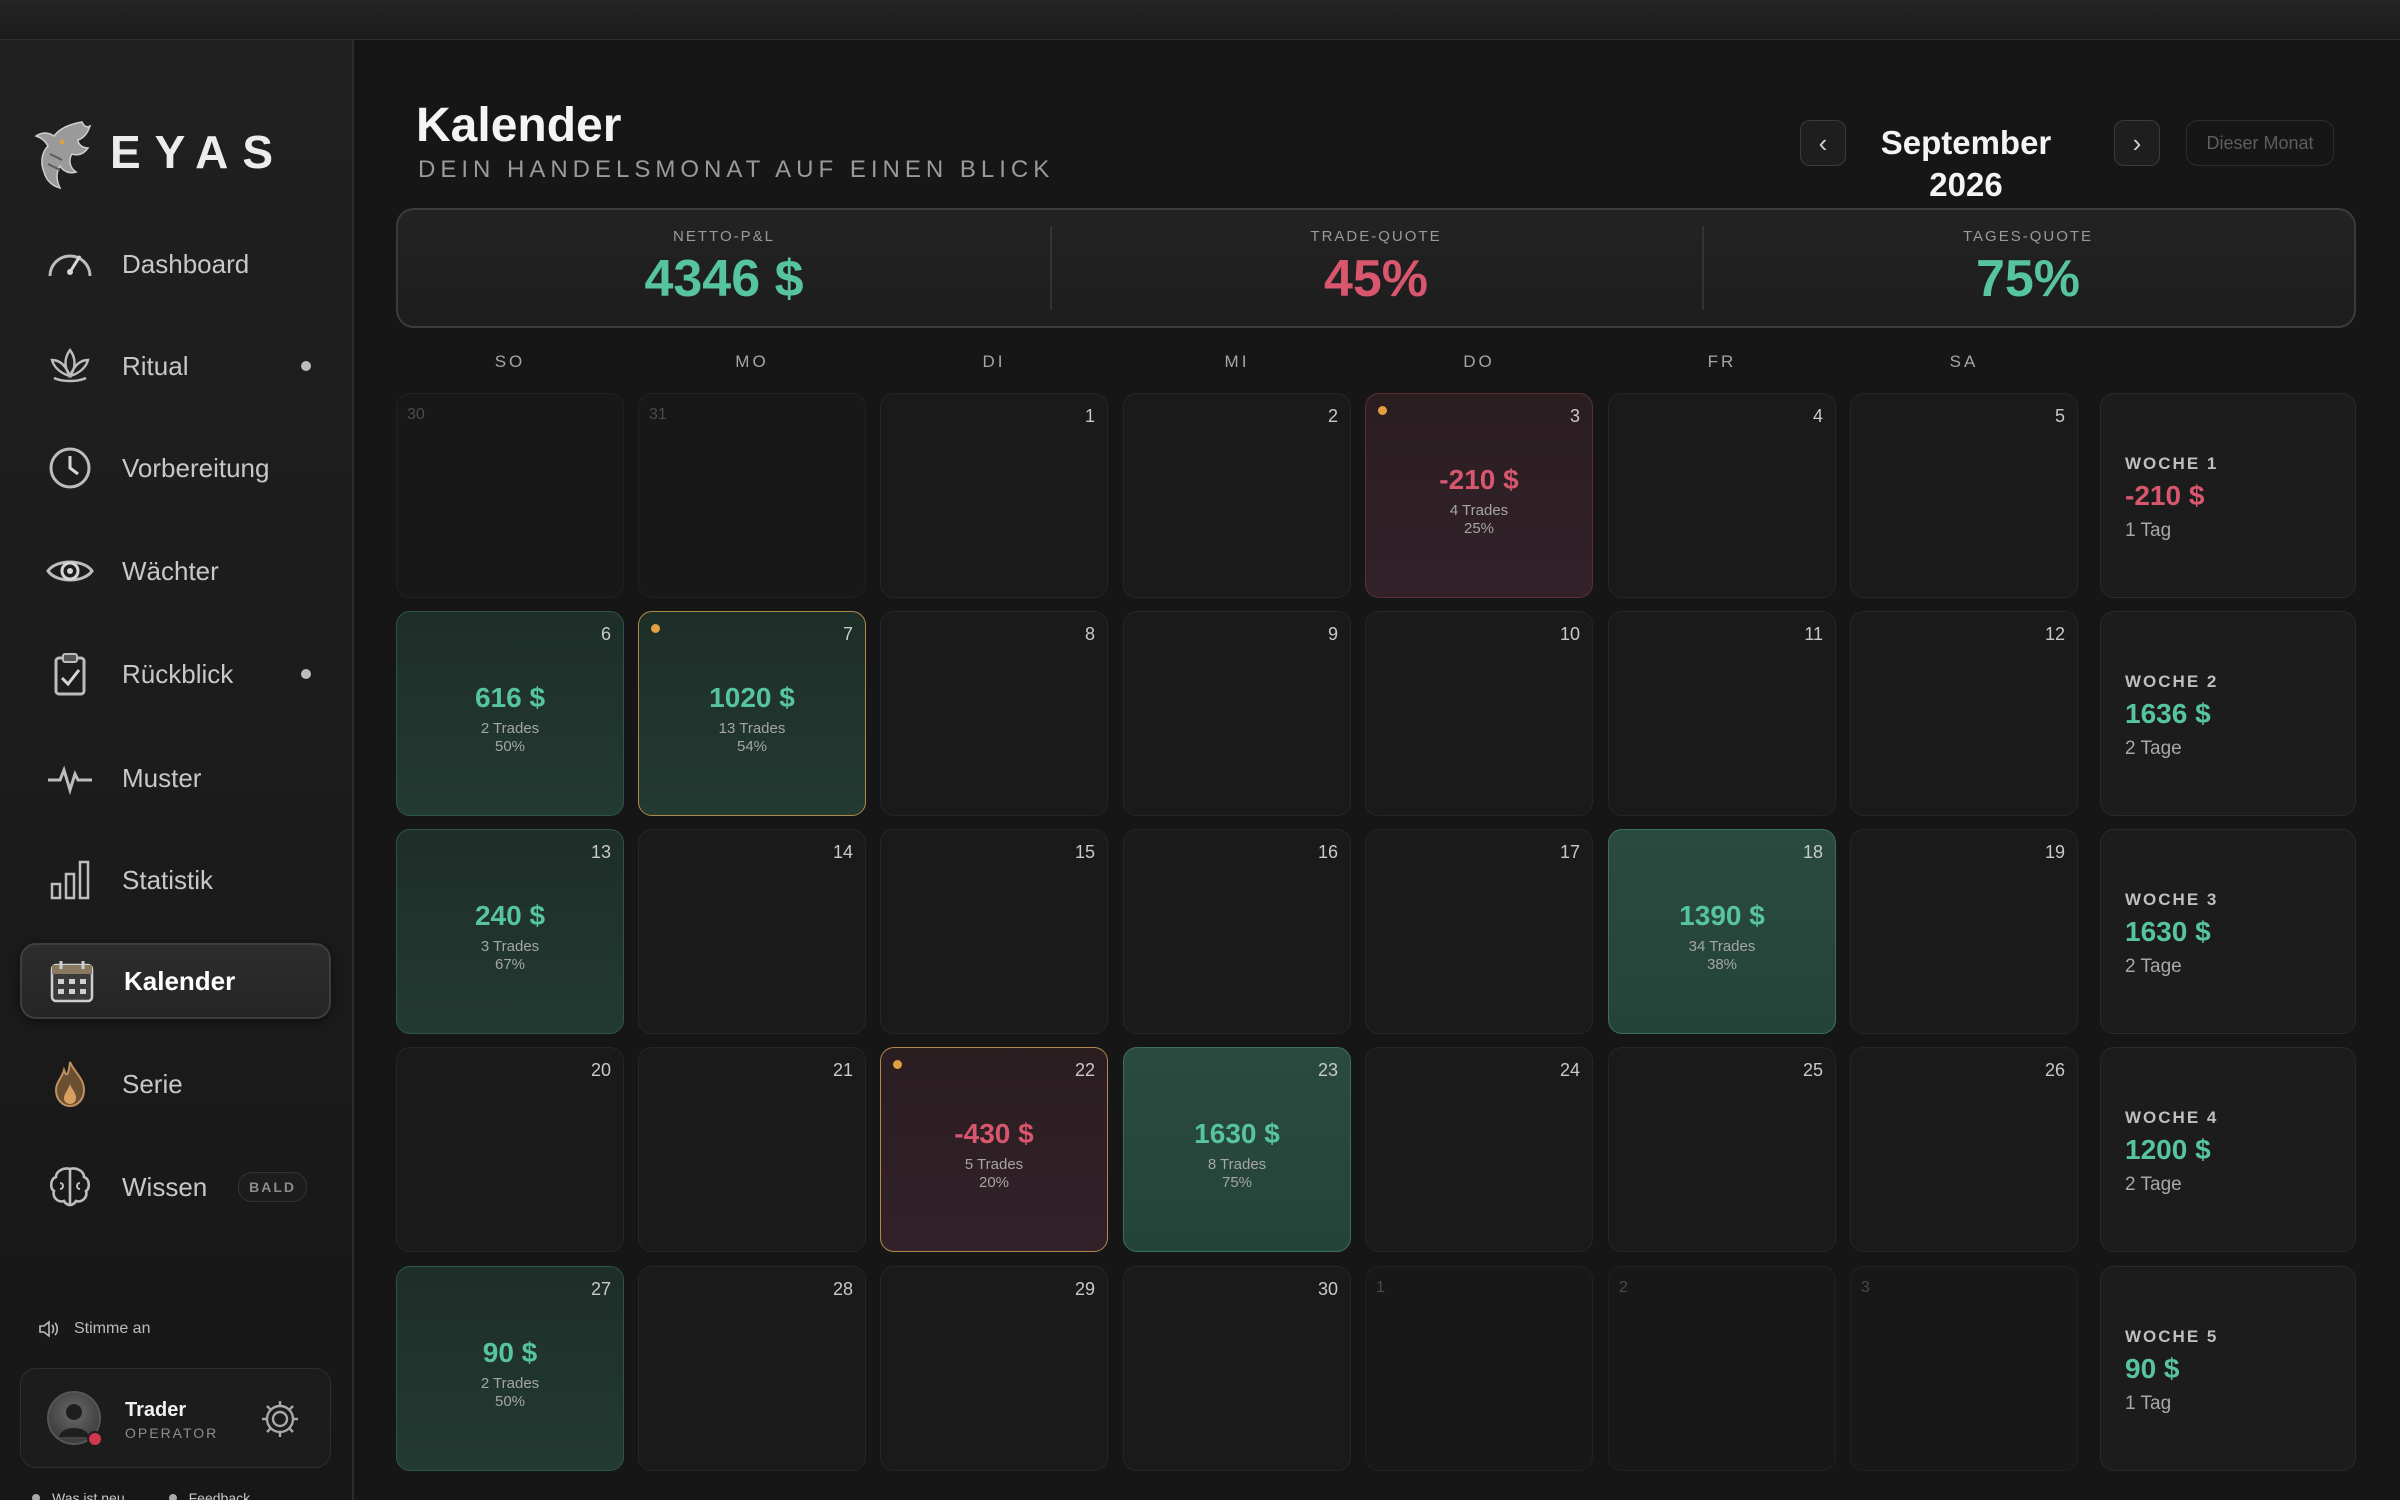  I want to click on weekday-header: SA, so click(1964, 361).